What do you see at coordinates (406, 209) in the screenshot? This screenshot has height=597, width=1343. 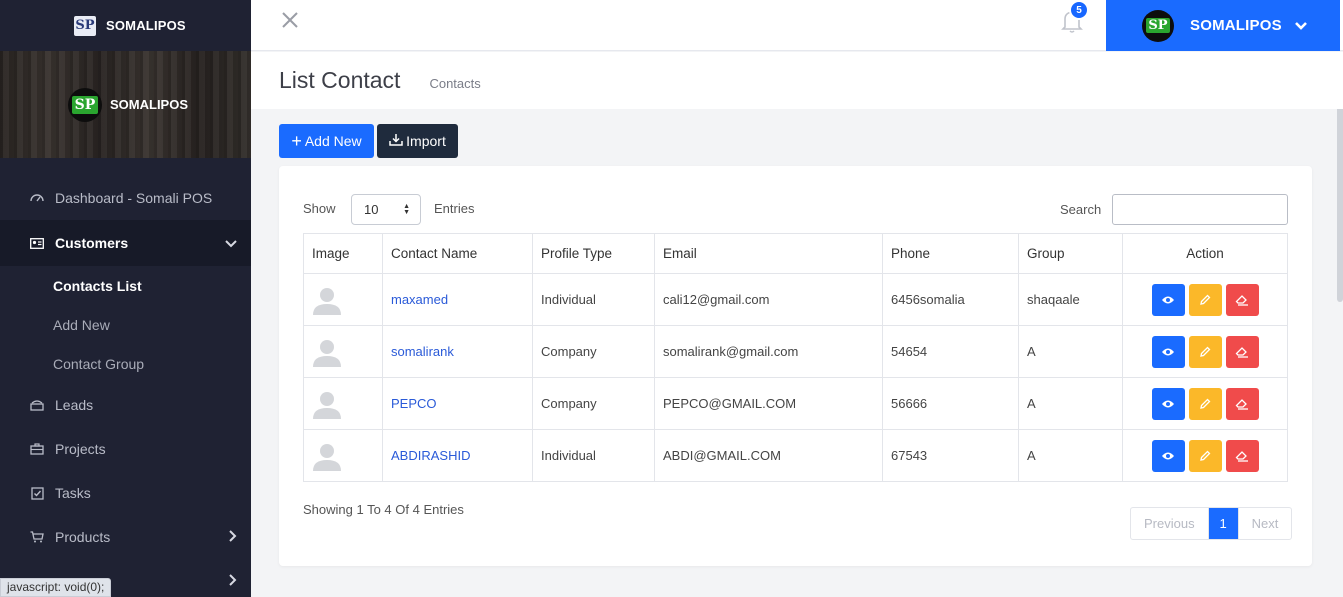 I see `select-arrows-icon: ▲ ▼` at bounding box center [406, 209].